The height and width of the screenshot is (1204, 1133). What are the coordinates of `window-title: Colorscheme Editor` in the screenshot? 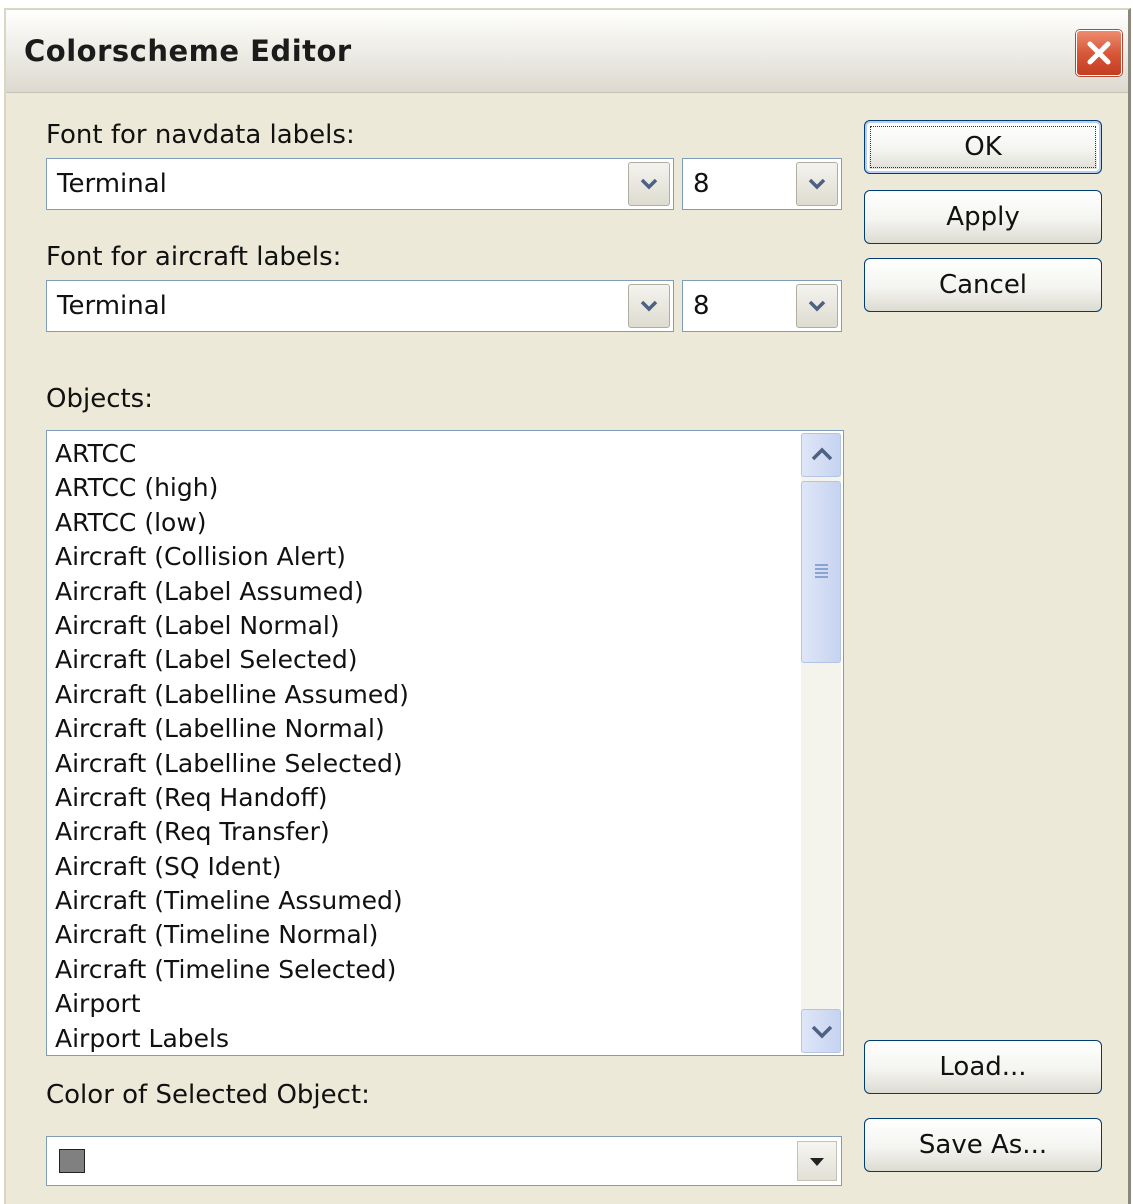 It's located at (188, 51).